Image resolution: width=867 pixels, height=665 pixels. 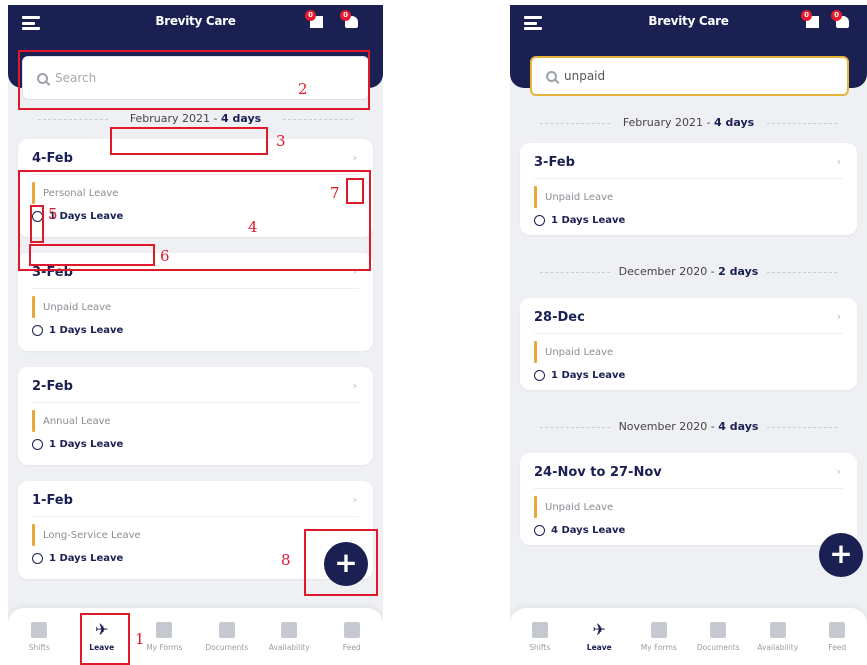 What do you see at coordinates (195, 21) in the screenshot?
I see `app-title: Brevity Care` at bounding box center [195, 21].